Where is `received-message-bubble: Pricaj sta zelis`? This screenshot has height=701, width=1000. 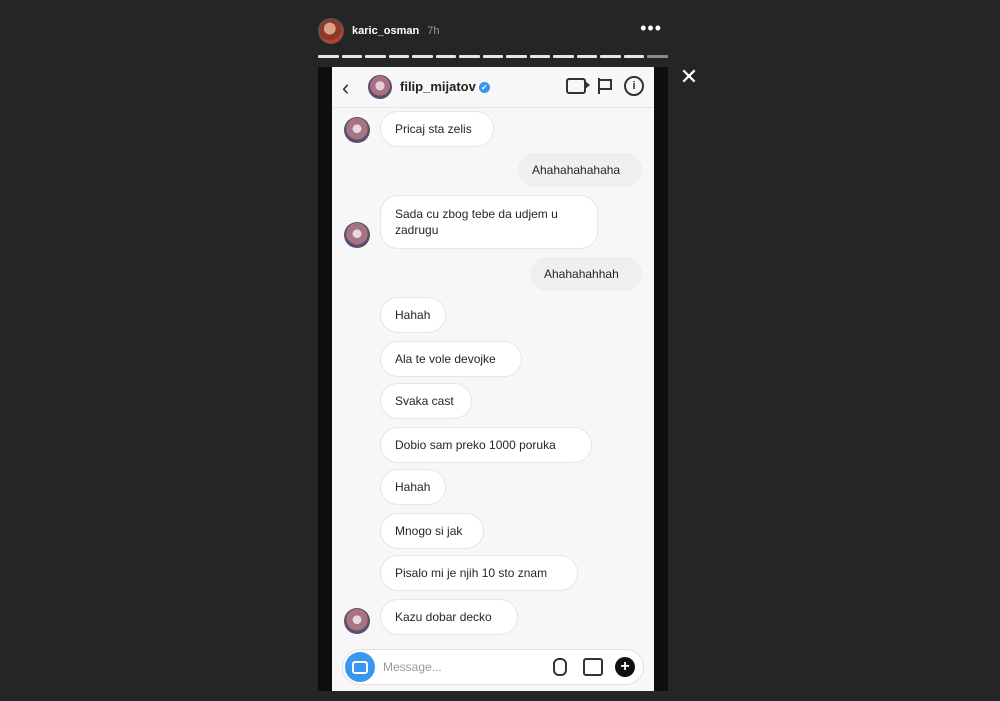
received-message-bubble: Pricaj sta zelis is located at coordinates (437, 129).